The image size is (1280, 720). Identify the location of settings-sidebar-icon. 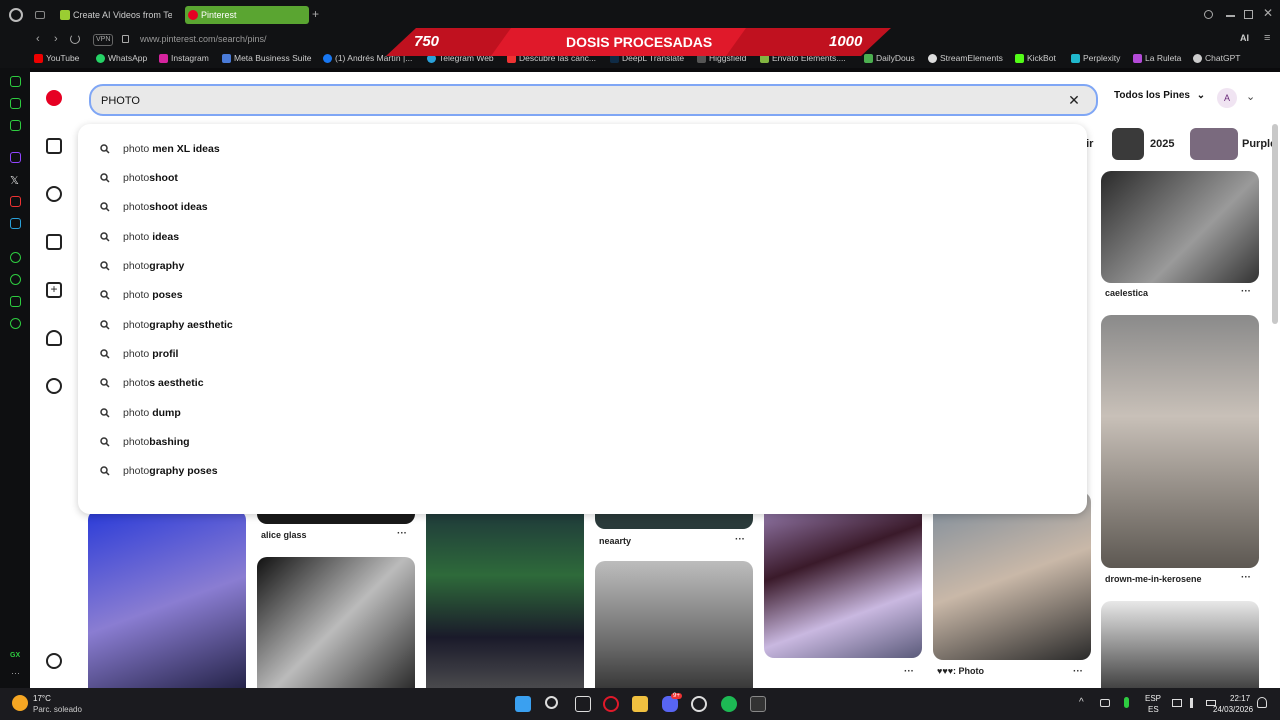
(15, 323).